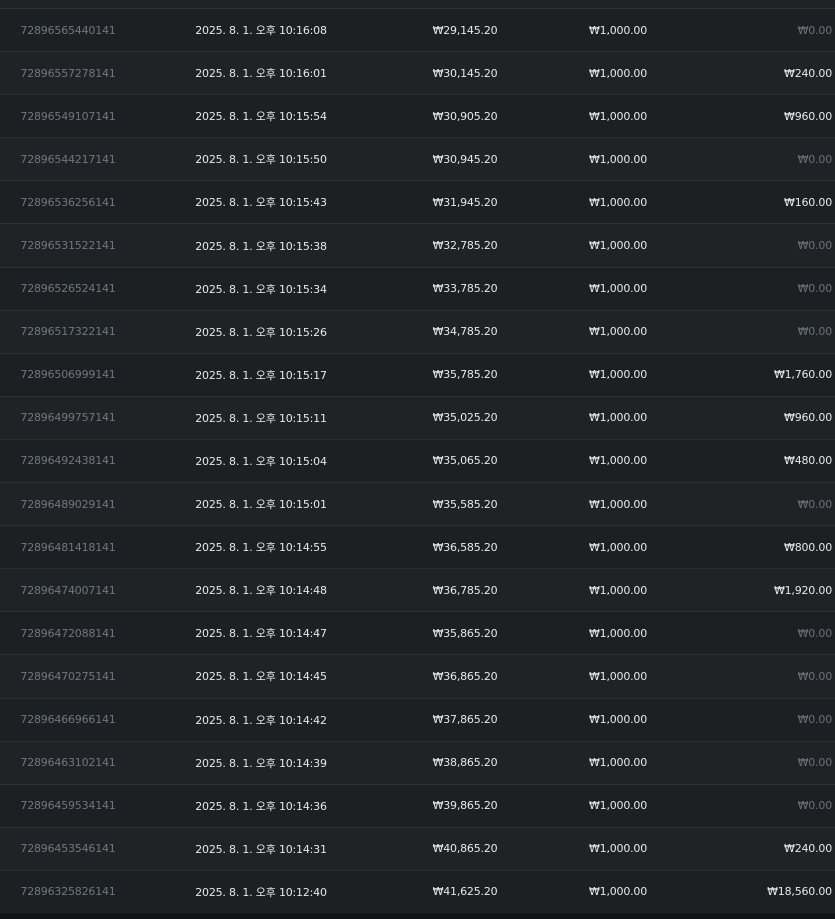  Describe the element at coordinates (465, 590) in the screenshot. I see `balance-cell: ₩36,785.20` at that location.